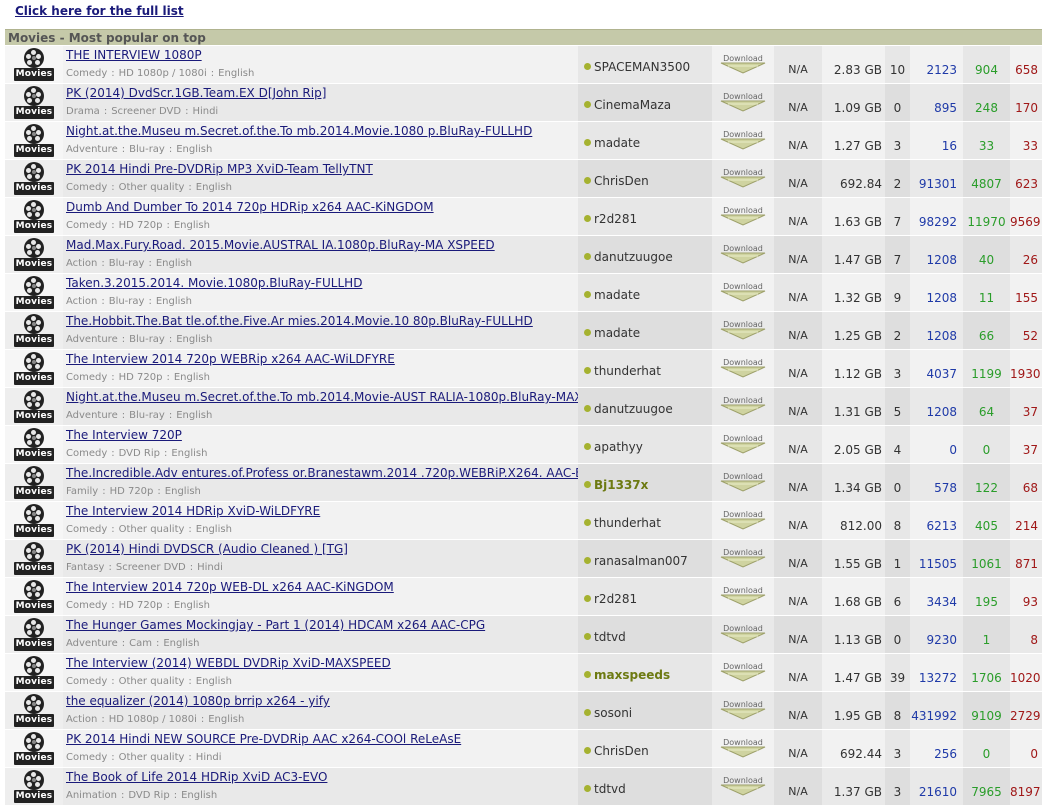  What do you see at coordinates (196, 93) in the screenshot?
I see `torrent-title-link: PK (2014) DvdScr.1GB.Team.EX D[John Rip]` at bounding box center [196, 93].